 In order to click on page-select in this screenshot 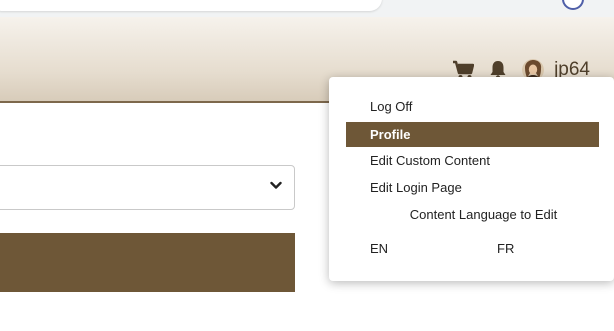, I will do `click(147, 187)`.